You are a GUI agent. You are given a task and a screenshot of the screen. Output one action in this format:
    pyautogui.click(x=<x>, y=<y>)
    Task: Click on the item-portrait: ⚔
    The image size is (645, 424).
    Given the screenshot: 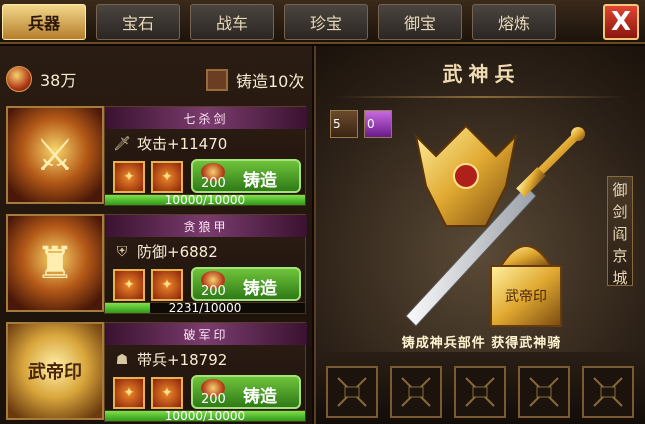 What is the action you would take?
    pyautogui.click(x=55, y=155)
    